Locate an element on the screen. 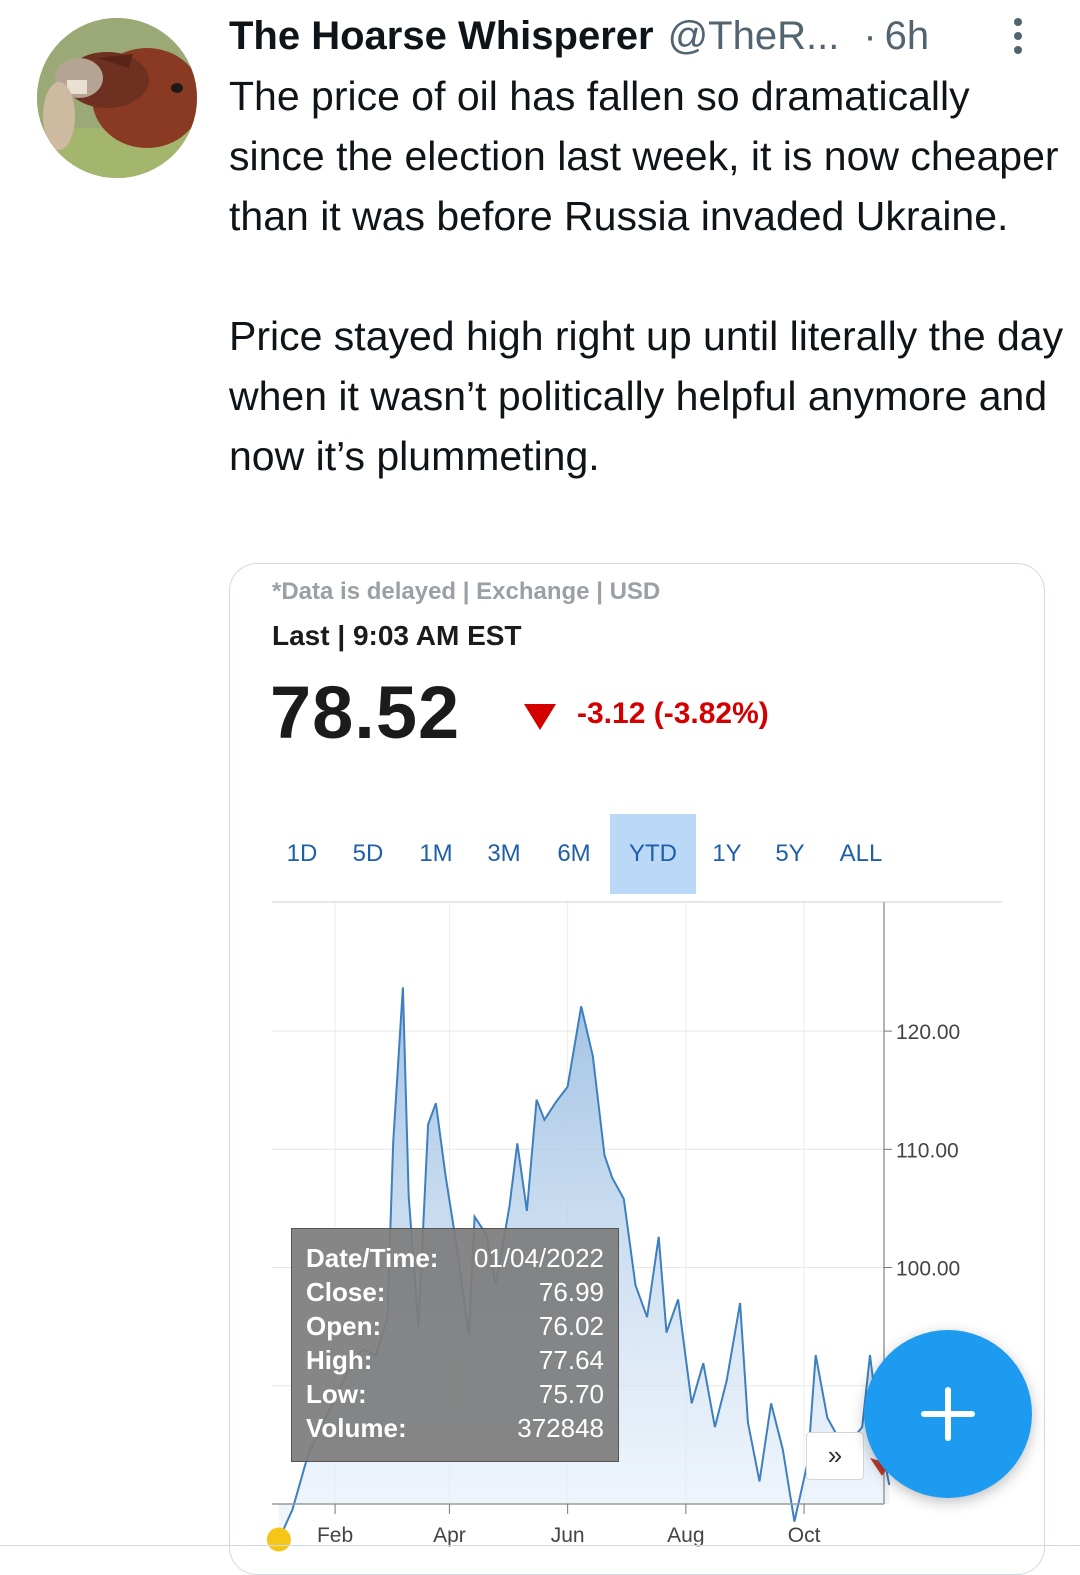  x-tick-label: Oct is located at coordinates (804, 1535).